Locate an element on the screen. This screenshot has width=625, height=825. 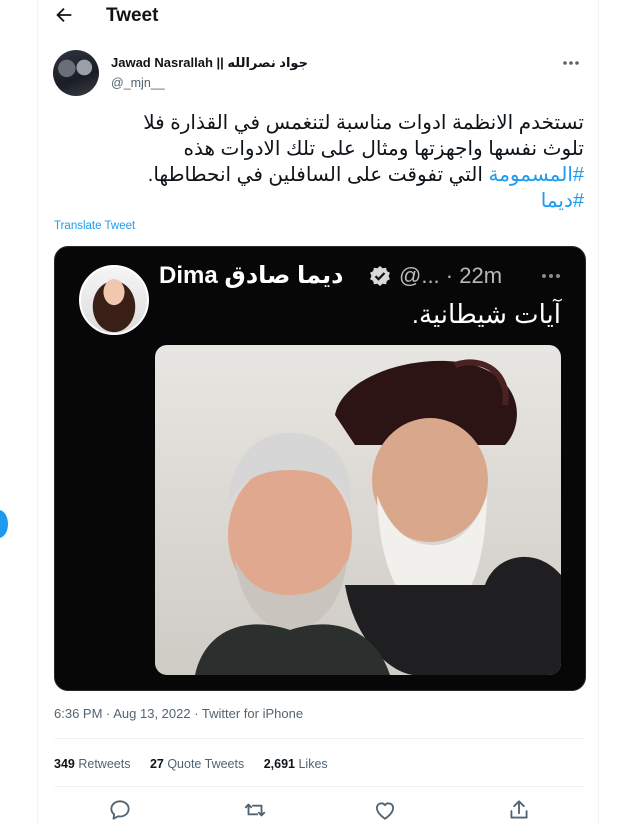
tweet-line-3-text: التي تفوقت على السافلين في انحطاطها. is located at coordinates (318, 175).